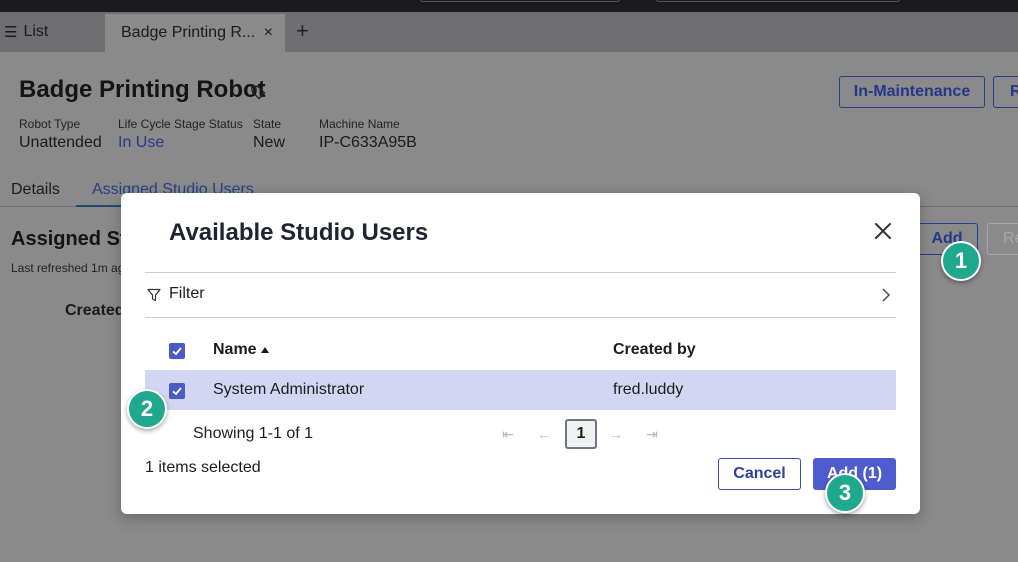 This screenshot has height=562, width=1018. I want to click on last-refreshed: Last refreshed 1m ag, so click(68, 268).